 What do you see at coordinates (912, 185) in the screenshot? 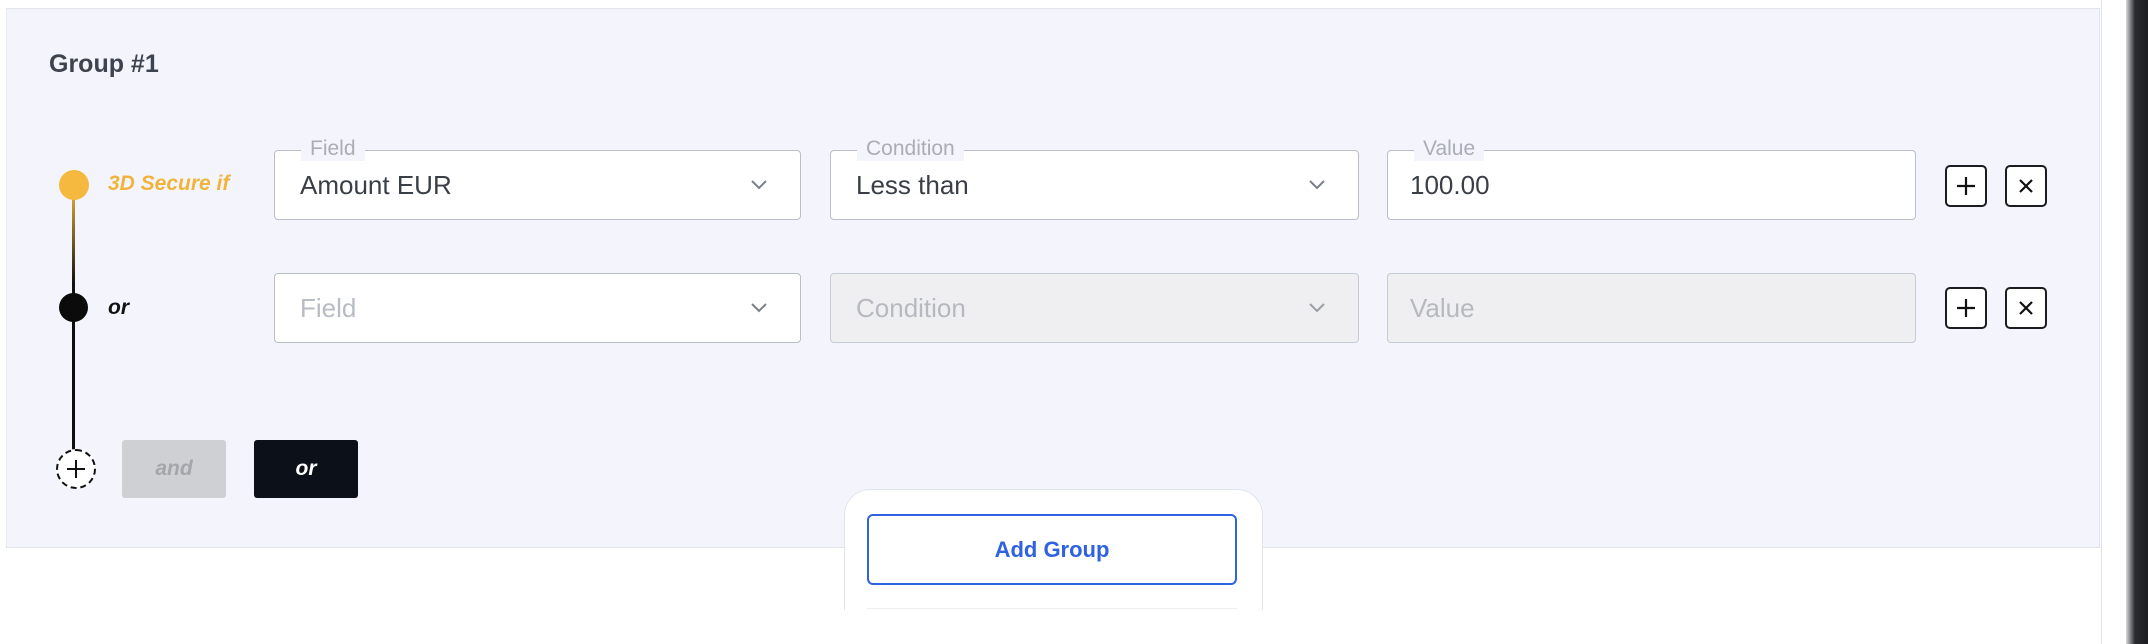
I see `condition-value: Less than` at bounding box center [912, 185].